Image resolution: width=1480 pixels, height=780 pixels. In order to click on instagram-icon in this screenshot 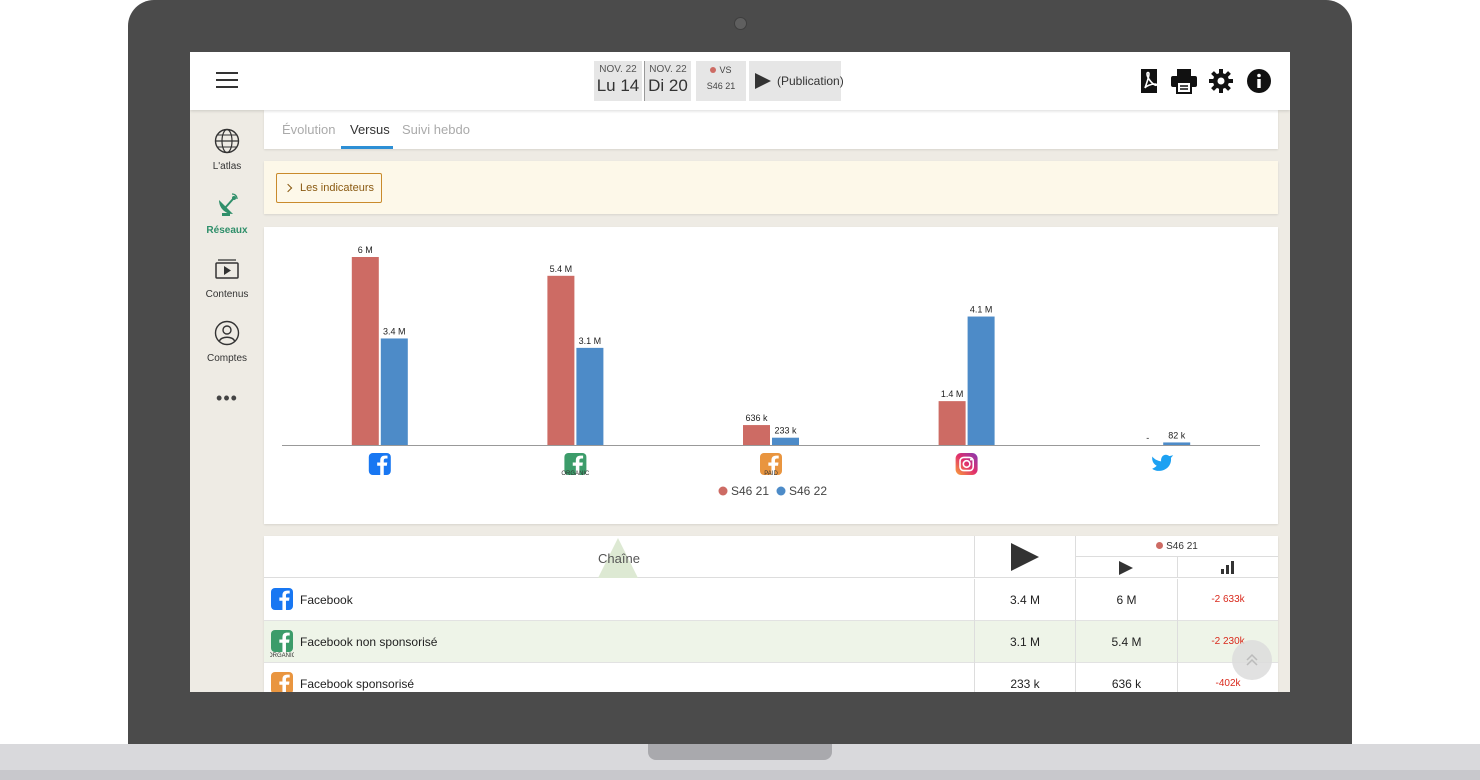, I will do `click(966, 464)`.